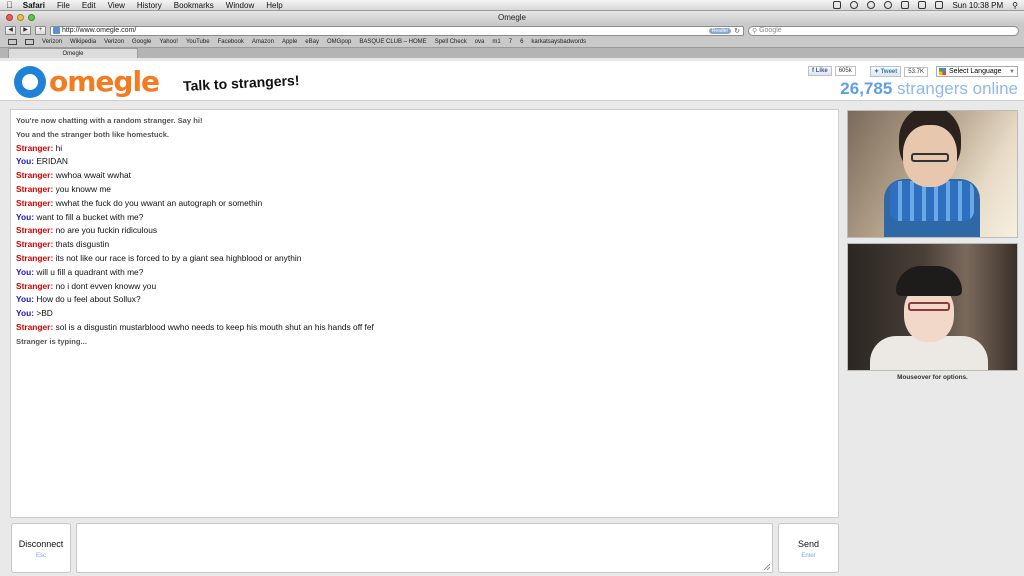 The height and width of the screenshot is (576, 1024). I want to click on message-text: no are you fuckin ridiculous, so click(106, 230).